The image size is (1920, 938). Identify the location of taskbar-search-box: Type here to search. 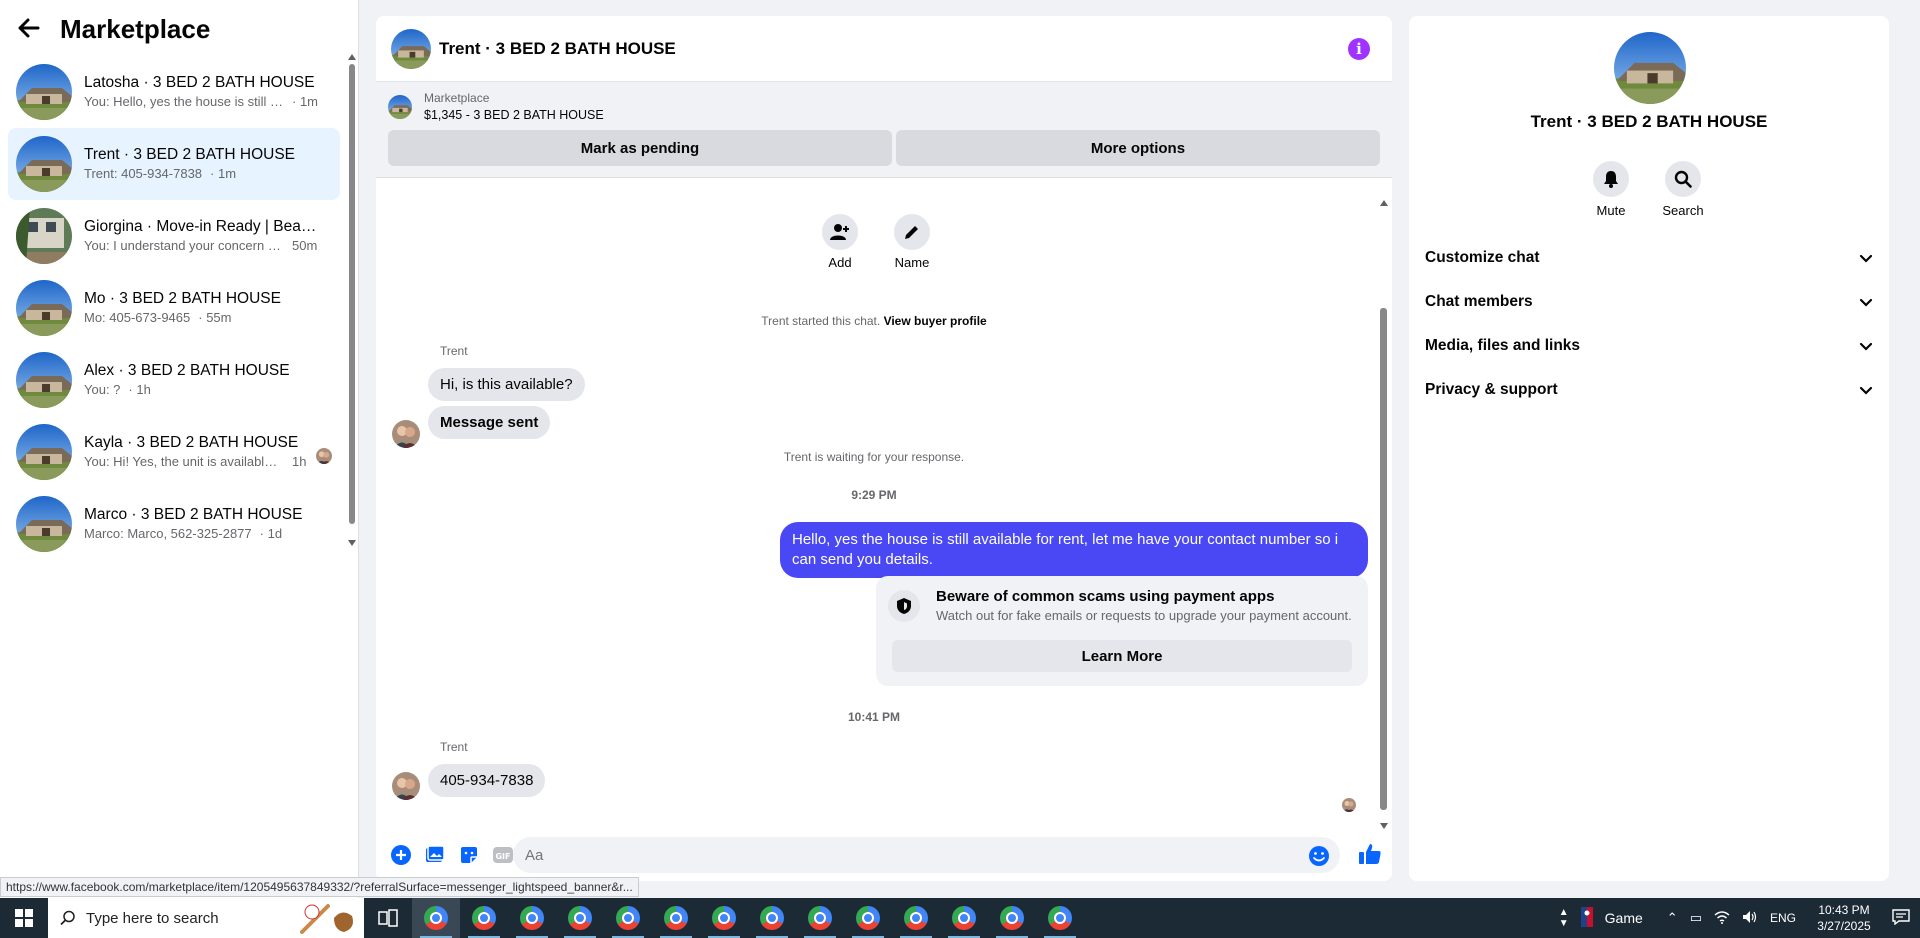
(206, 918).